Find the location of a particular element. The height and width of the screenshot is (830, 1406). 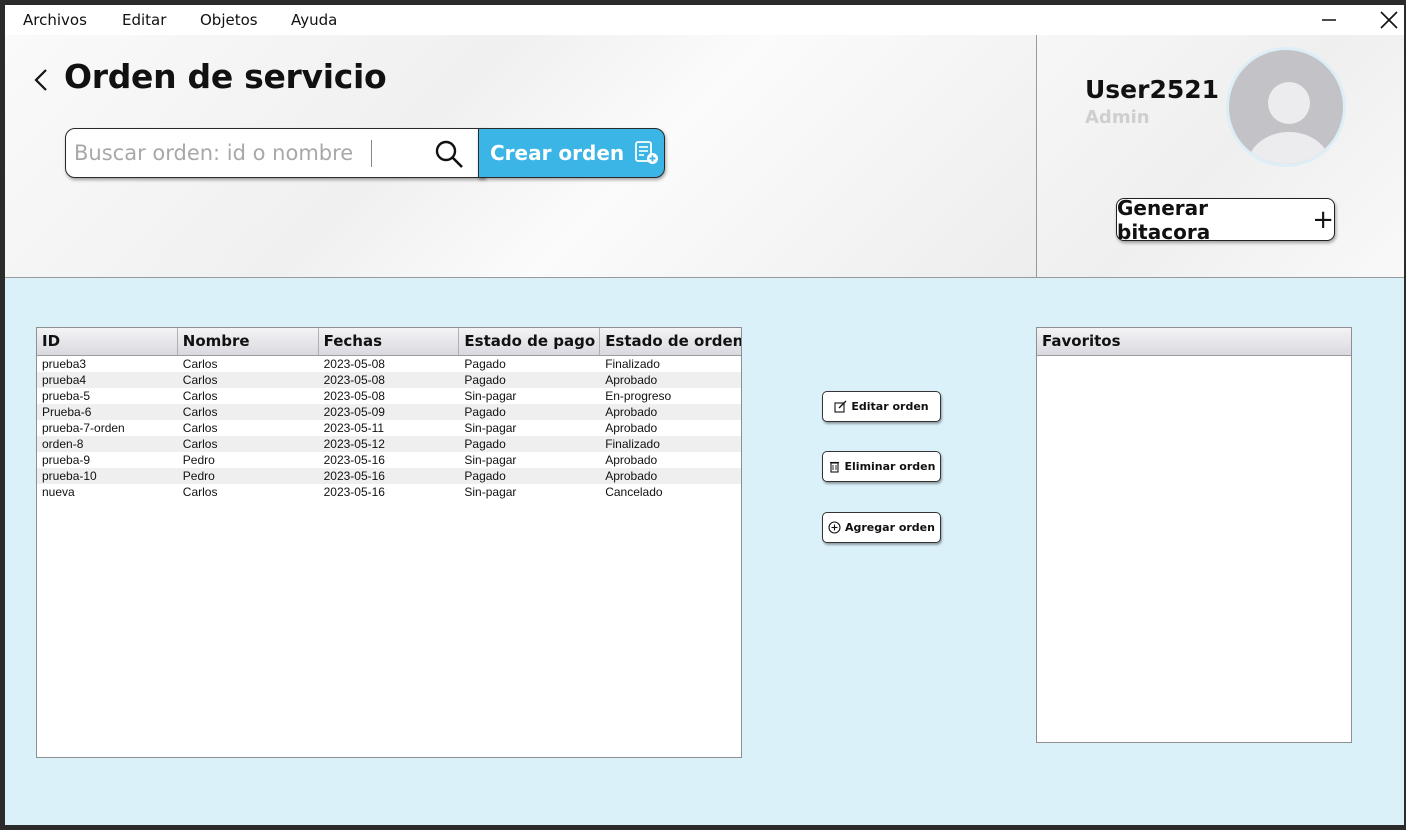

favorites-list: Favoritos is located at coordinates (1194, 535).